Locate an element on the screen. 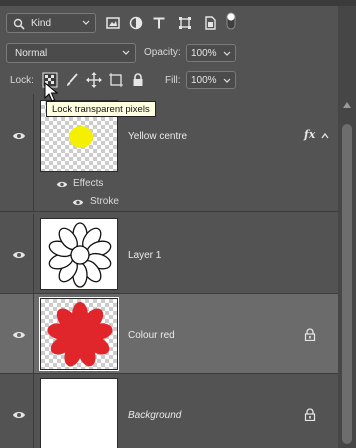 The image size is (356, 448). effects-label: Effects is located at coordinates (88, 183).